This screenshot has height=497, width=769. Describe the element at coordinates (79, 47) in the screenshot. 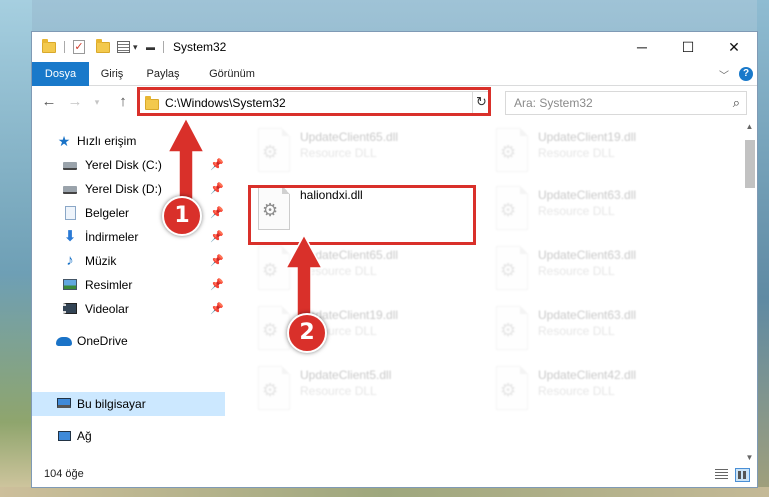

I see `properties-icon: ✓` at that location.